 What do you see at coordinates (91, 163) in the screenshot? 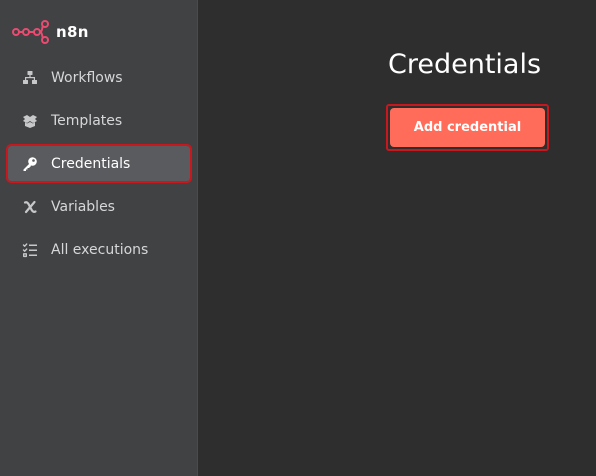
I see `sidebar-item-label: Credentials` at bounding box center [91, 163].